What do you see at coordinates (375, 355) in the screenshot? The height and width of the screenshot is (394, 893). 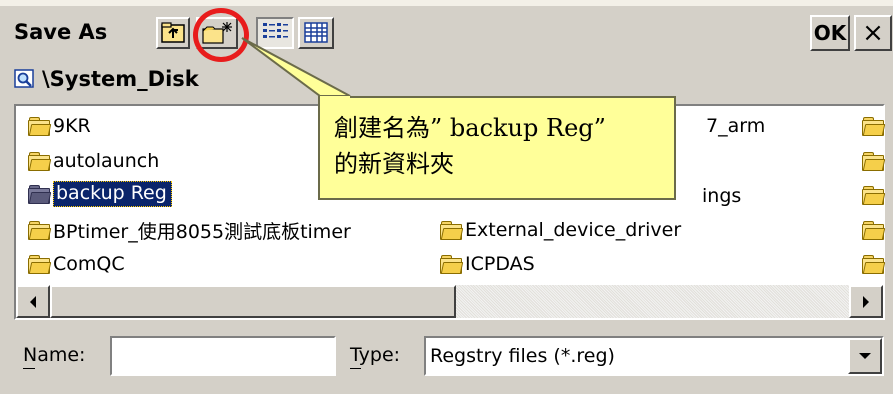 I see `type-label: Type:` at bounding box center [375, 355].